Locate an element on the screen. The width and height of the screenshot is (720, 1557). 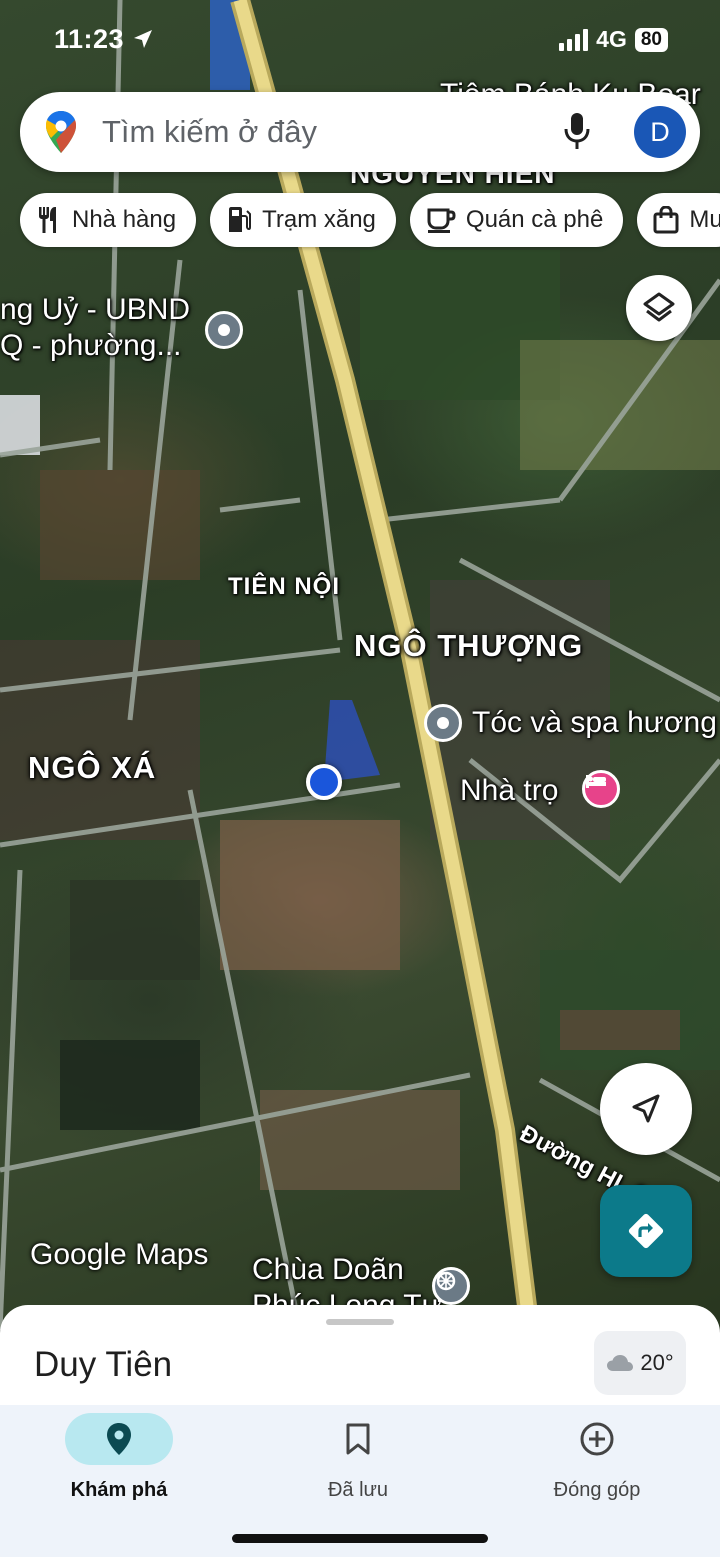
bottom-sheet: Duy Tiên 20° is located at coordinates (360, 1360).